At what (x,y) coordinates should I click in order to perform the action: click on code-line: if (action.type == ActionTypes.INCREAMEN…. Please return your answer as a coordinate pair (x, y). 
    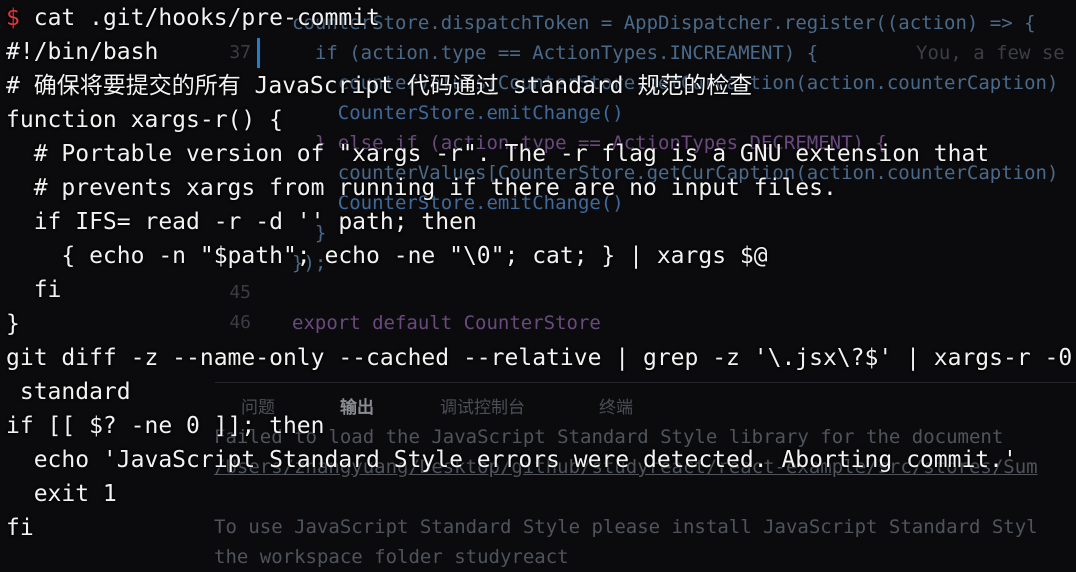
    Looking at the image, I should click on (555, 53).